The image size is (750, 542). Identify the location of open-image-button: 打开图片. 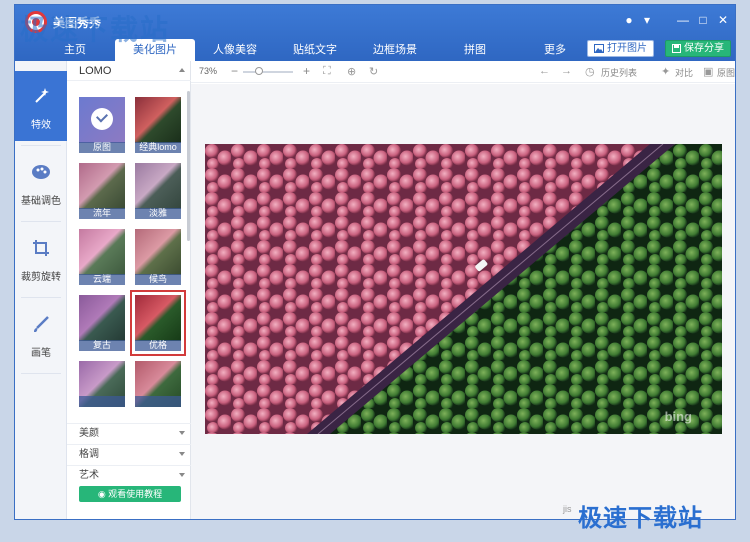
(620, 48).